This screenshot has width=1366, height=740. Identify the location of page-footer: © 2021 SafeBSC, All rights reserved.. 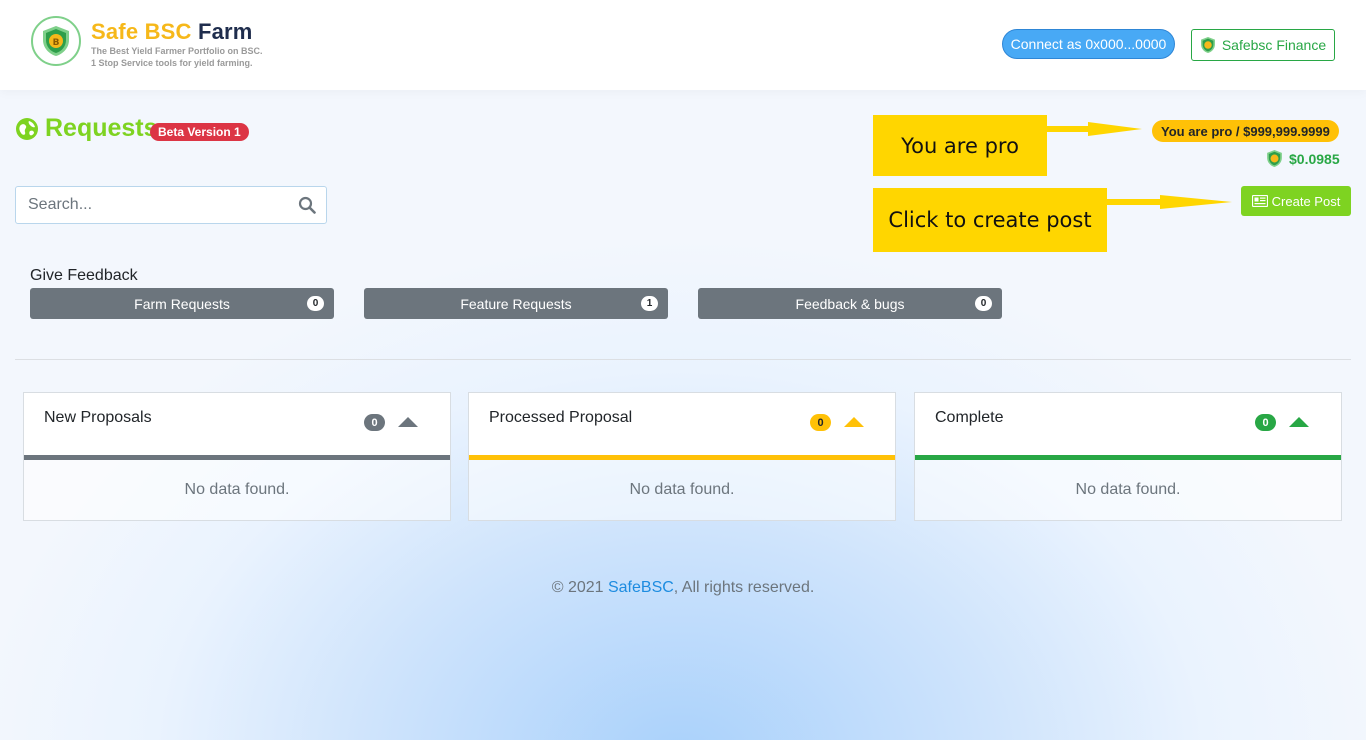
(683, 588).